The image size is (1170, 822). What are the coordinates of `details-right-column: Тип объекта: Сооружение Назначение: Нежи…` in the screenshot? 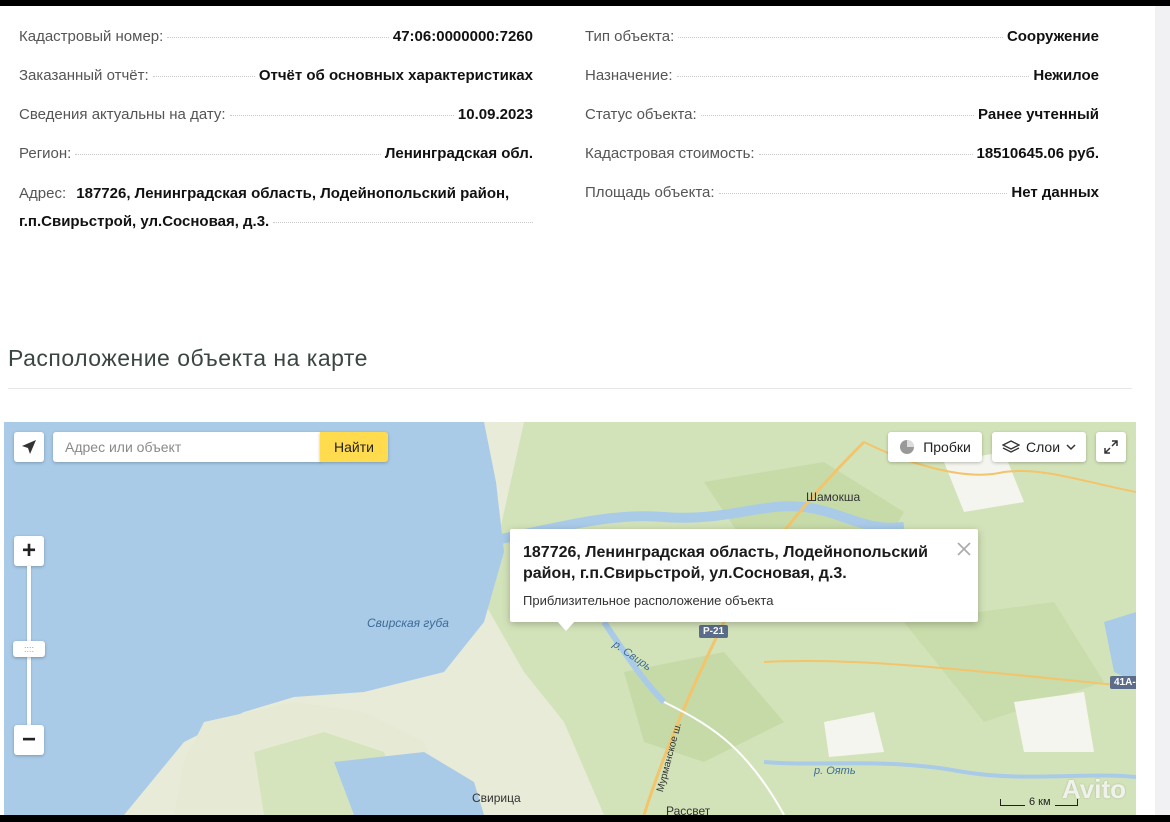 It's located at (842, 125).